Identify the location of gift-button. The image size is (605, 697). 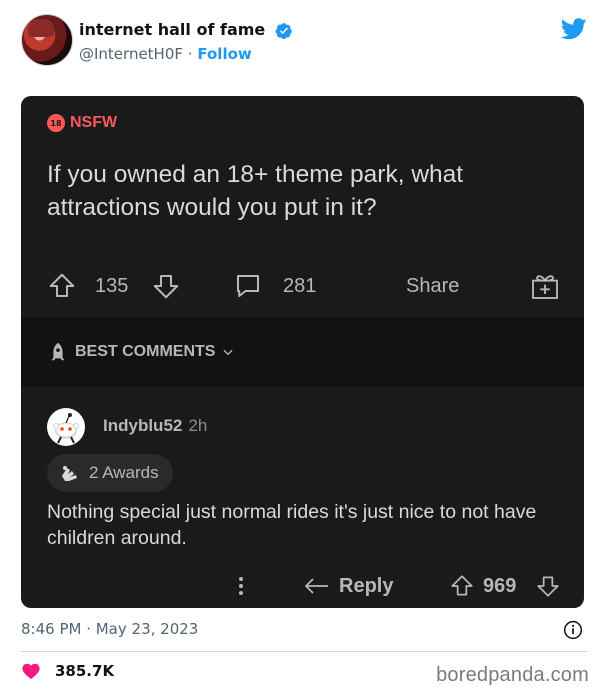
(545, 286).